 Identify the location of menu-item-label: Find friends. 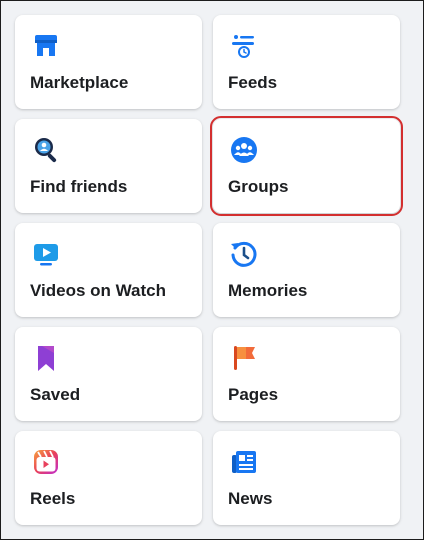
(79, 186).